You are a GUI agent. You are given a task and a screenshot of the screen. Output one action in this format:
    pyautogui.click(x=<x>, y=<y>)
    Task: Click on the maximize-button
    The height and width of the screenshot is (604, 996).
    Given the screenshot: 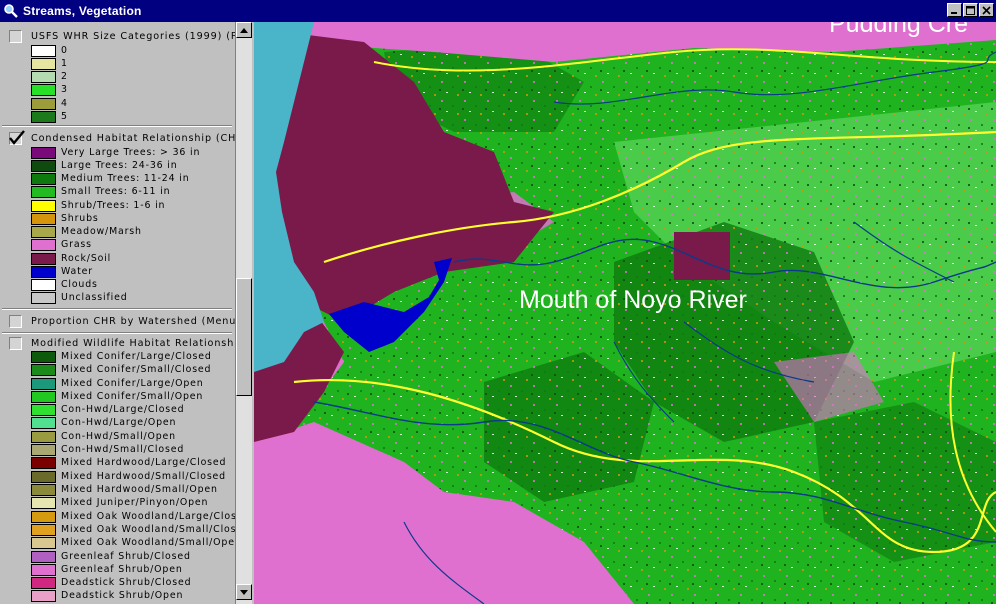 What is the action you would take?
    pyautogui.click(x=970, y=10)
    